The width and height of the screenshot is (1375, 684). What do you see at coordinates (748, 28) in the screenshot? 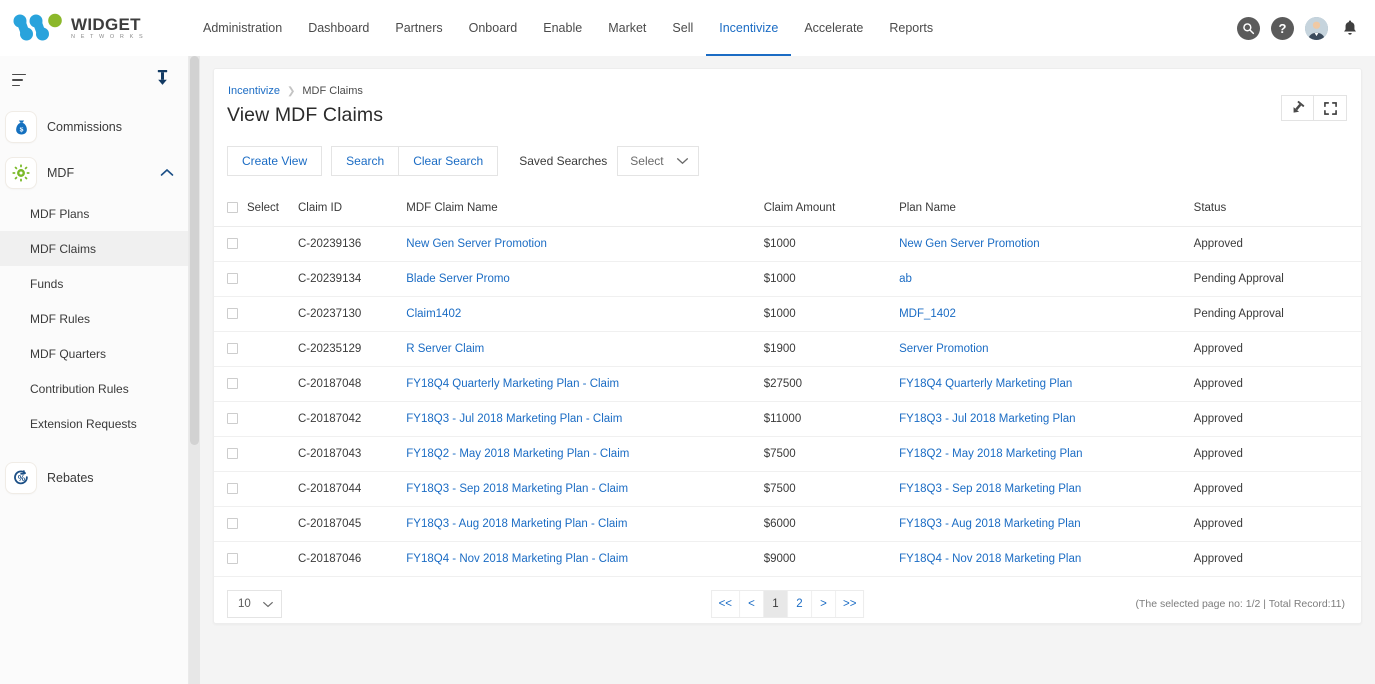
I see `nav-item-incentivize: Incentivize` at bounding box center [748, 28].